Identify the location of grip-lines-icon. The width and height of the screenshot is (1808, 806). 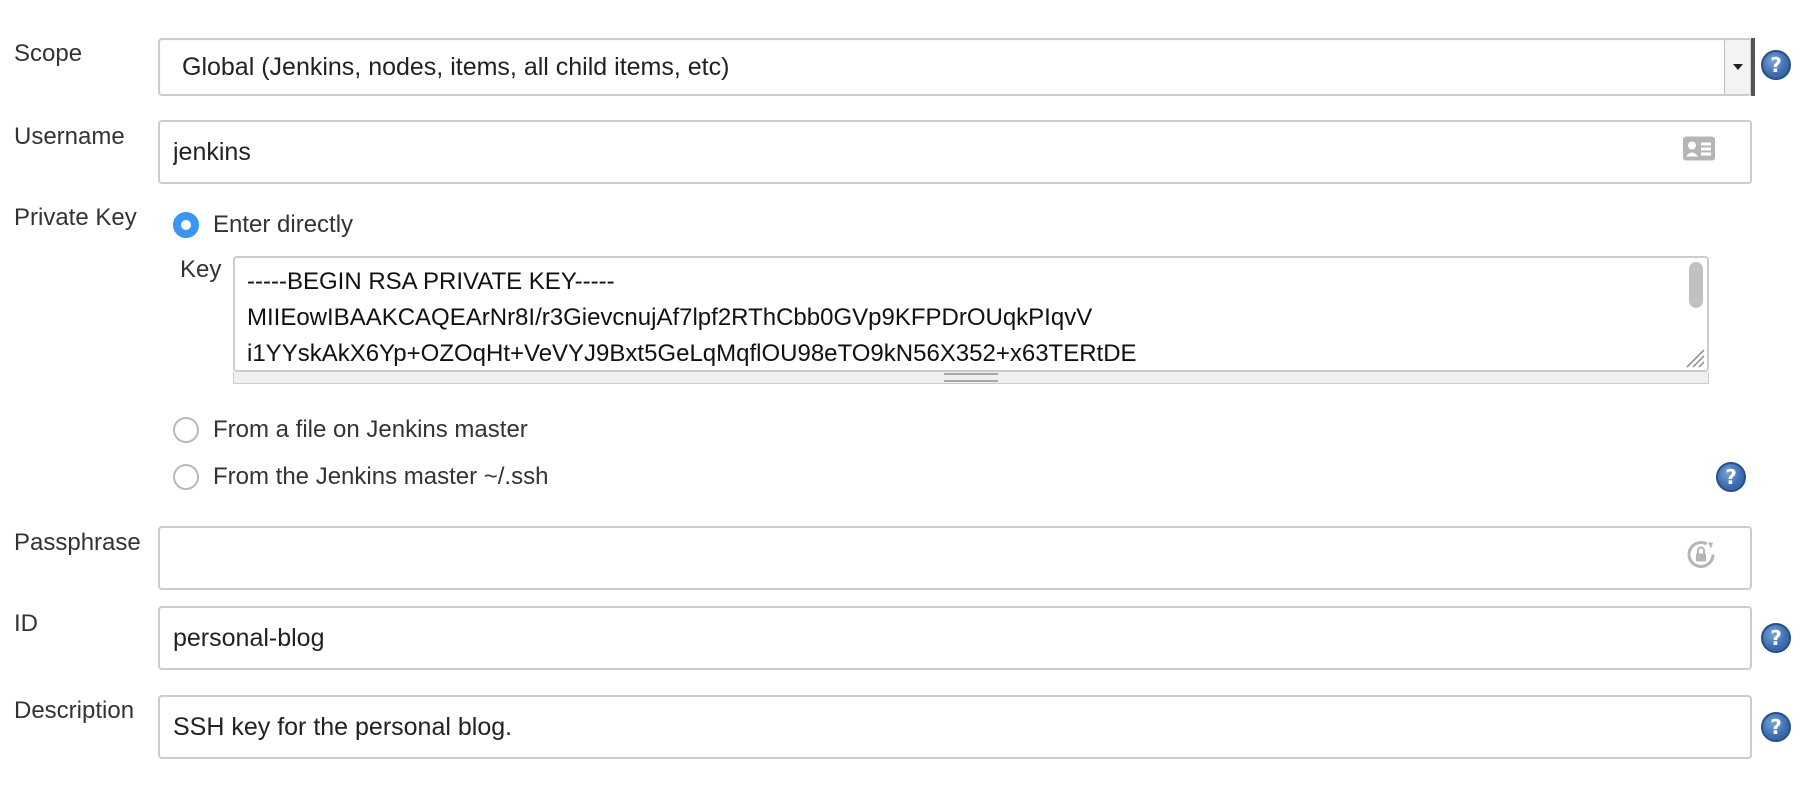
(971, 377).